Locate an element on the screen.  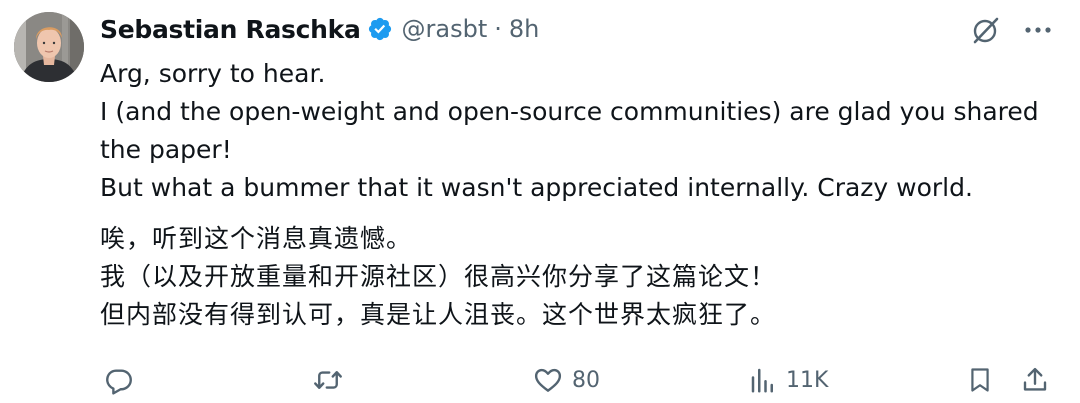
retweet-icon is located at coordinates (328, 380).